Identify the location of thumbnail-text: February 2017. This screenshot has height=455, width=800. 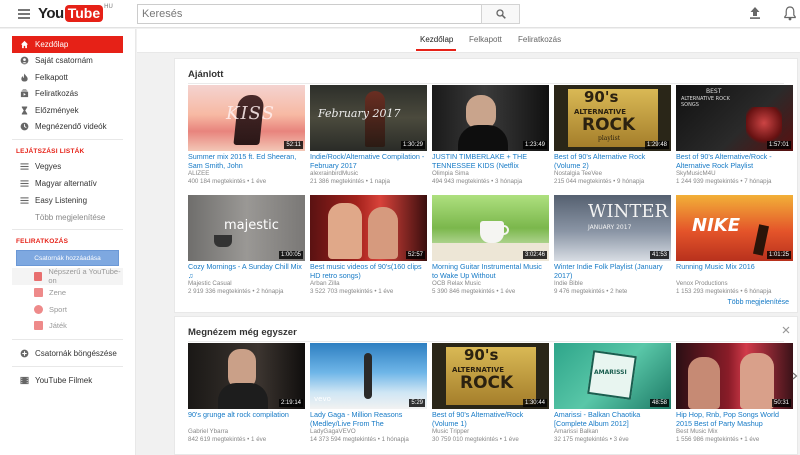
(359, 113).